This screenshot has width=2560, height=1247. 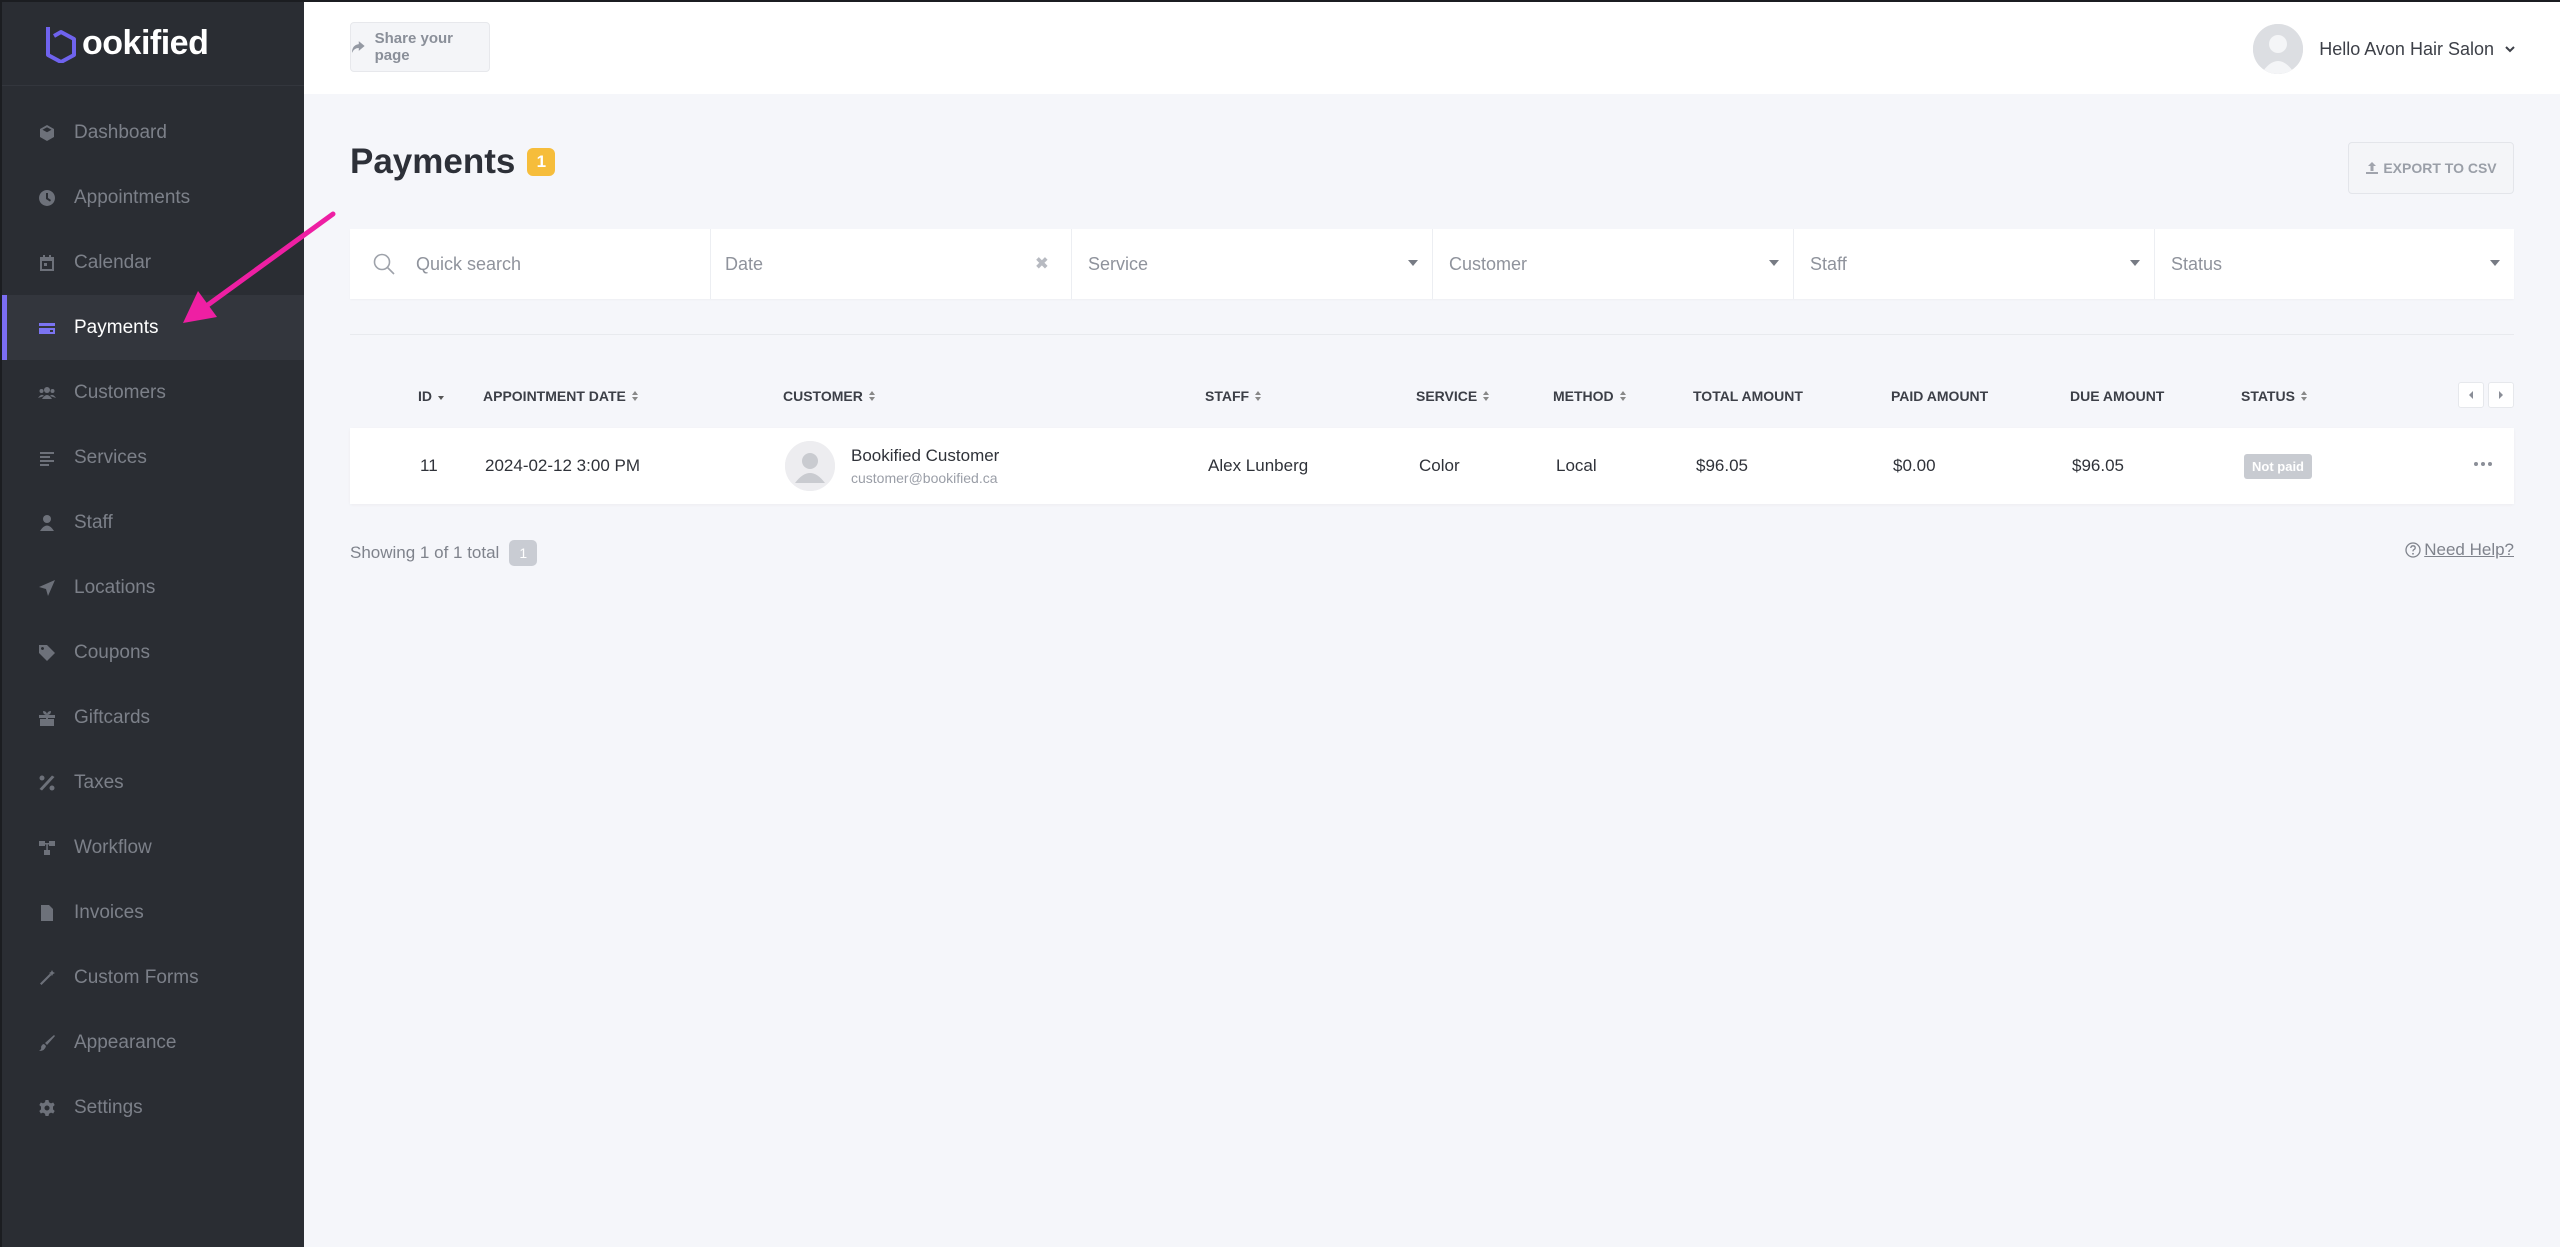 I want to click on chevron-left-icon, so click(x=2471, y=395).